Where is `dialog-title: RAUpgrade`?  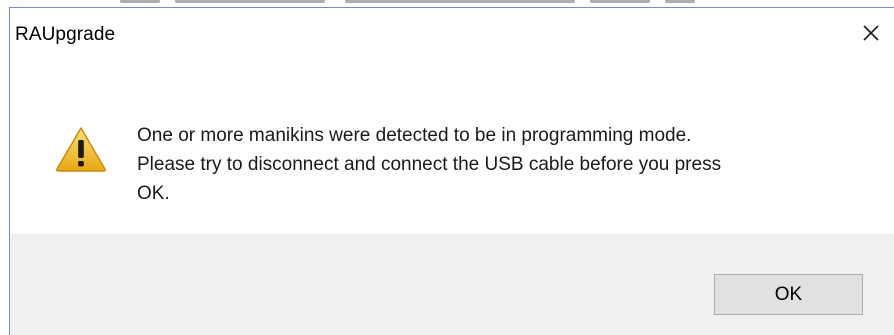 dialog-title: RAUpgrade is located at coordinates (65, 34).